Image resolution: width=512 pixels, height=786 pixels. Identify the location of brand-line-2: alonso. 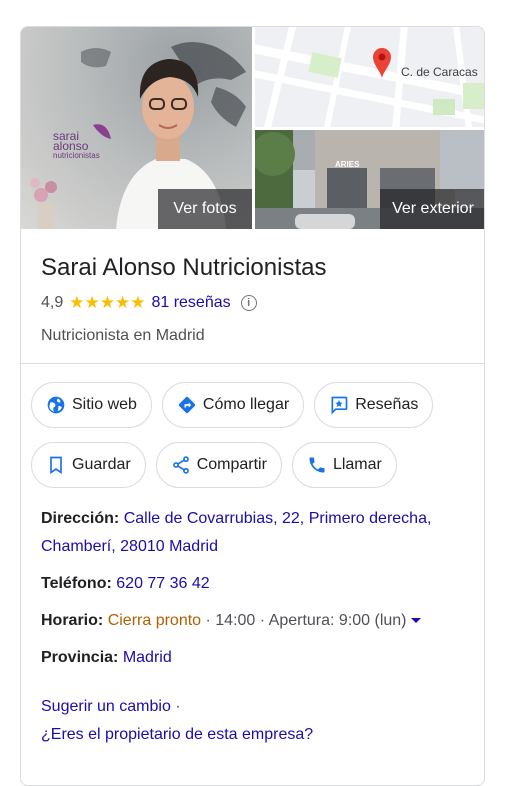
(71, 146).